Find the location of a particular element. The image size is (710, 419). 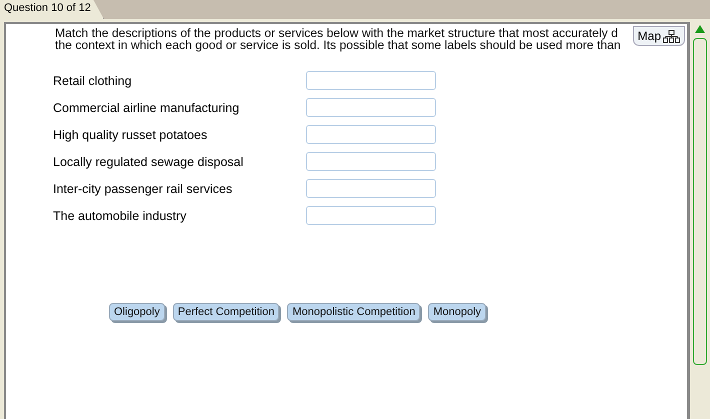

question-tab: Question 10 of 12 is located at coordinates (52, 9).